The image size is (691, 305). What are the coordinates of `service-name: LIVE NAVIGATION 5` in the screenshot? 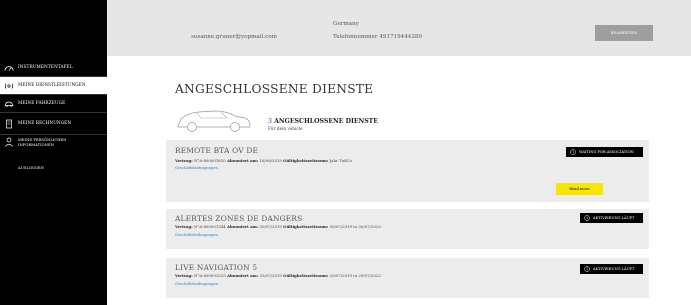 It's located at (216, 267).